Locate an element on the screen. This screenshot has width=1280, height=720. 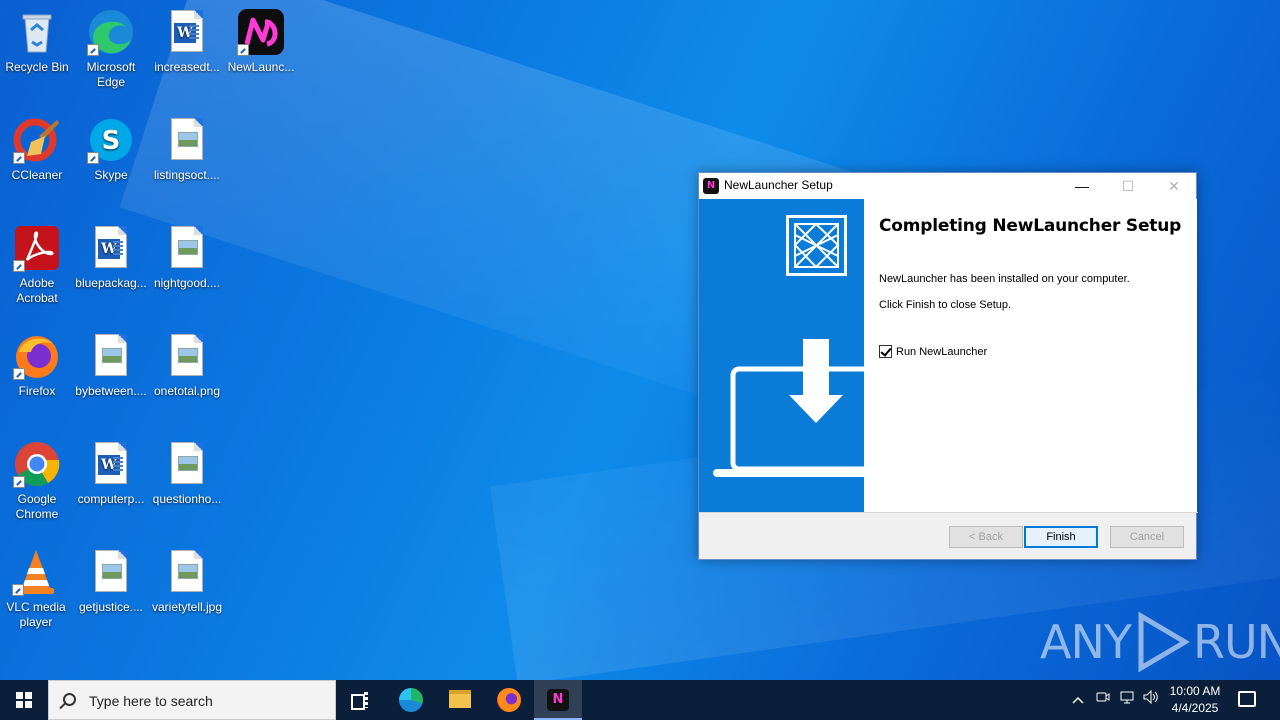
taskbar-firefox-button is located at coordinates (509, 700).